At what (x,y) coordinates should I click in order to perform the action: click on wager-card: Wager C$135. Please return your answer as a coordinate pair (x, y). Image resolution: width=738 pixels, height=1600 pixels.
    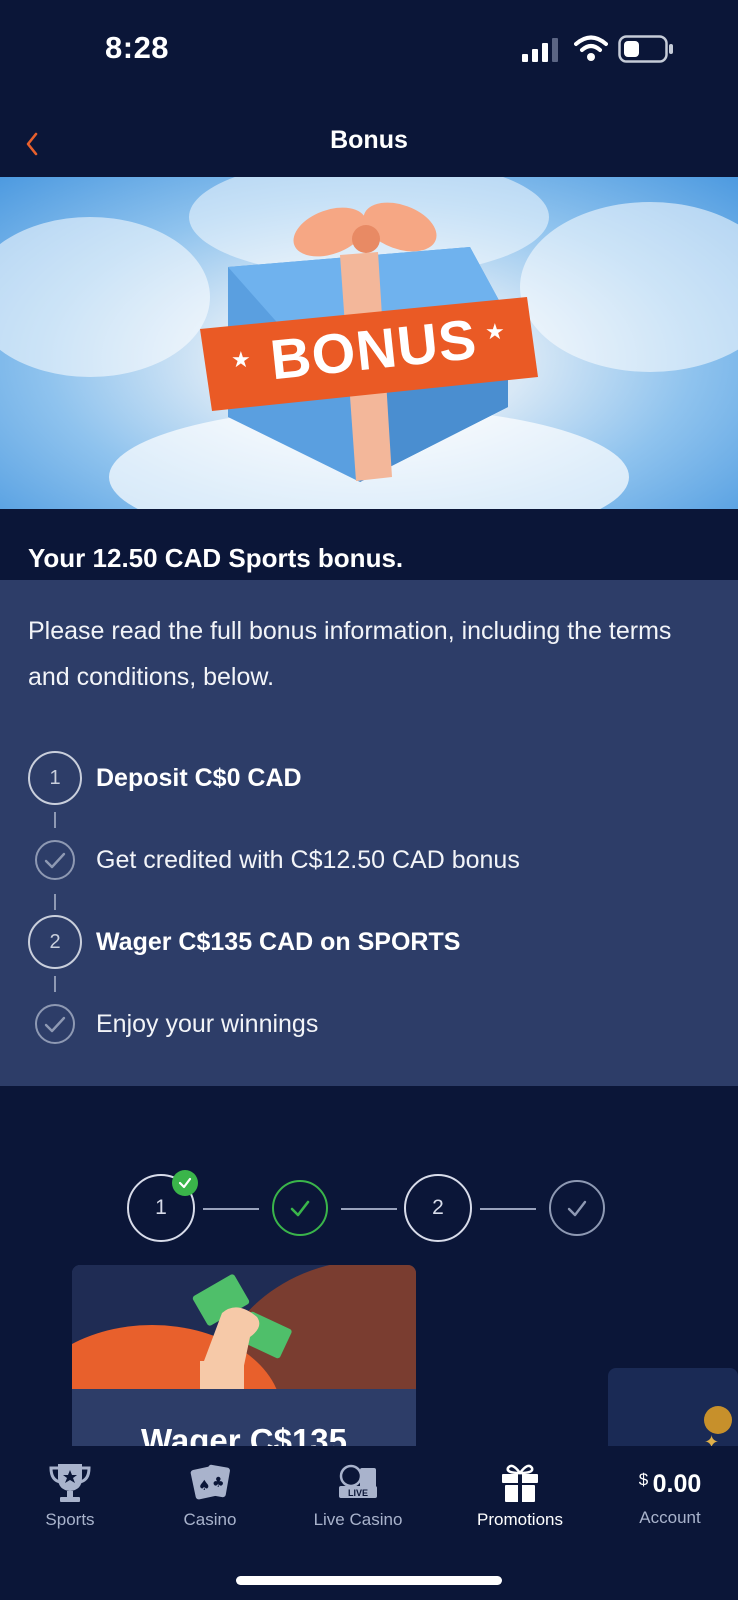
    Looking at the image, I should click on (244, 1360).